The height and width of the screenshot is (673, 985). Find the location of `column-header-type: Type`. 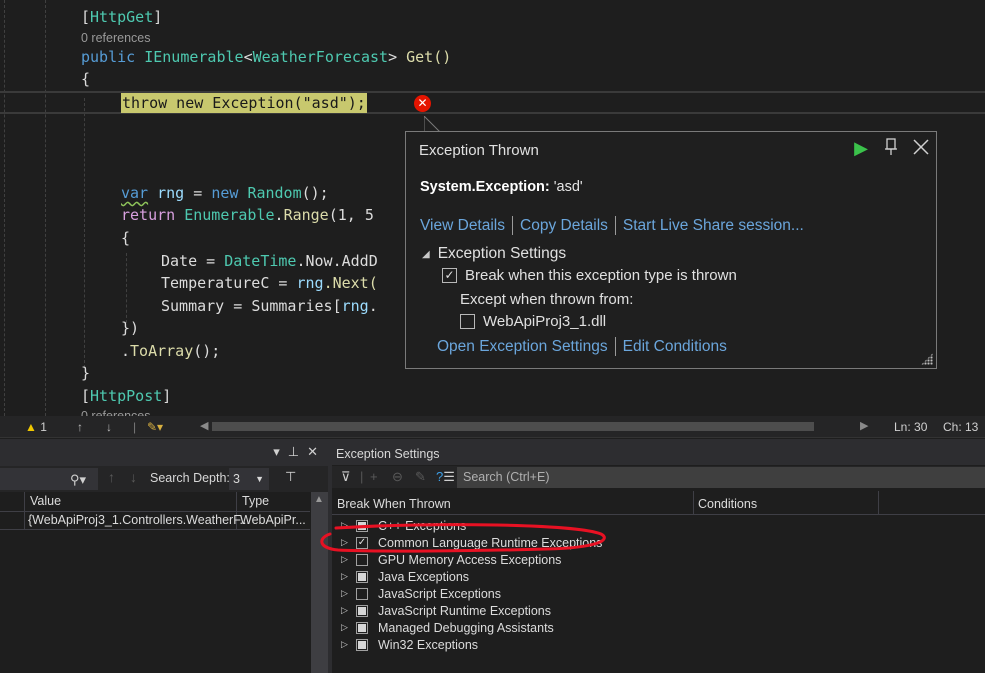

column-header-type: Type is located at coordinates (255, 501).